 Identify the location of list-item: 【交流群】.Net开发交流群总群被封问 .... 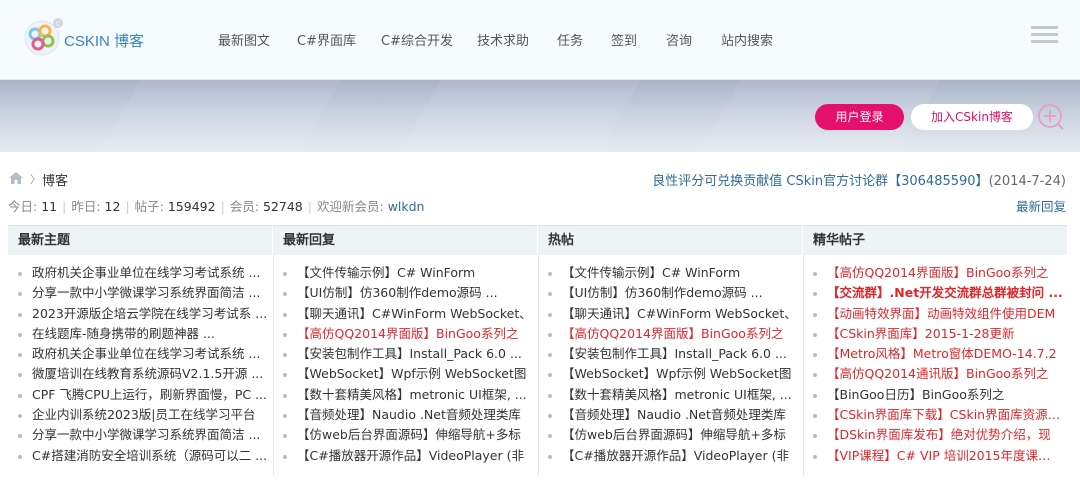
(935, 293).